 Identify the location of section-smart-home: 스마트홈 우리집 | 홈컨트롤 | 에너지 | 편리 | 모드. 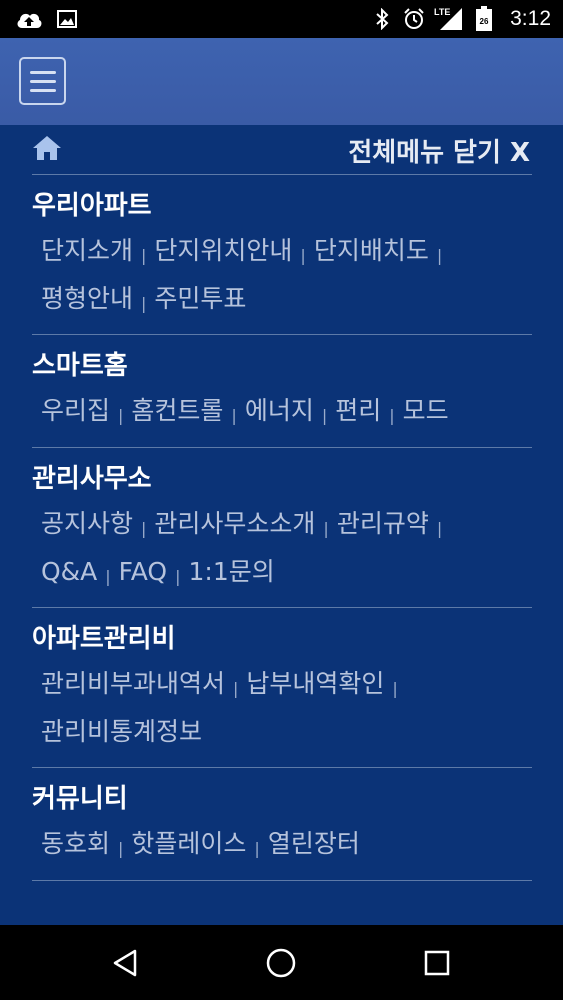
(282, 391).